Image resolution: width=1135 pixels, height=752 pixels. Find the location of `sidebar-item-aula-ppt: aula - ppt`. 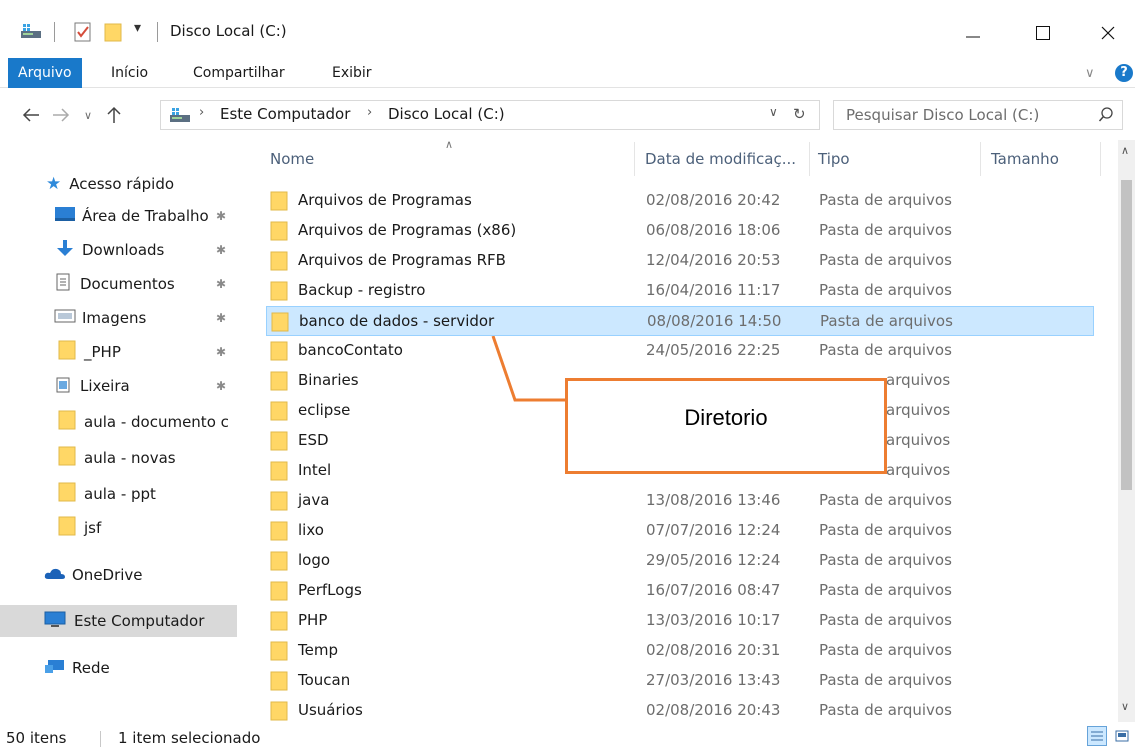

sidebar-item-aula-ppt: aula - ppt is located at coordinates (118, 494).